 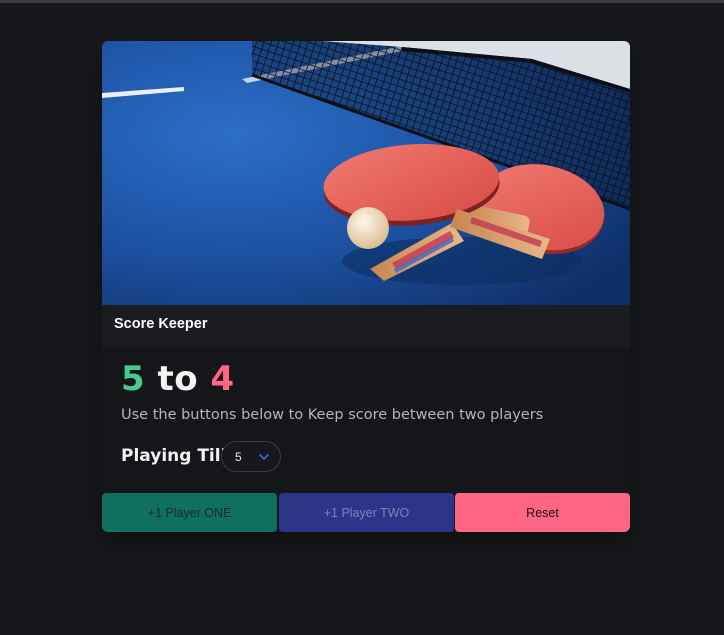 I want to click on playing-till-value: 5, so click(x=238, y=457).